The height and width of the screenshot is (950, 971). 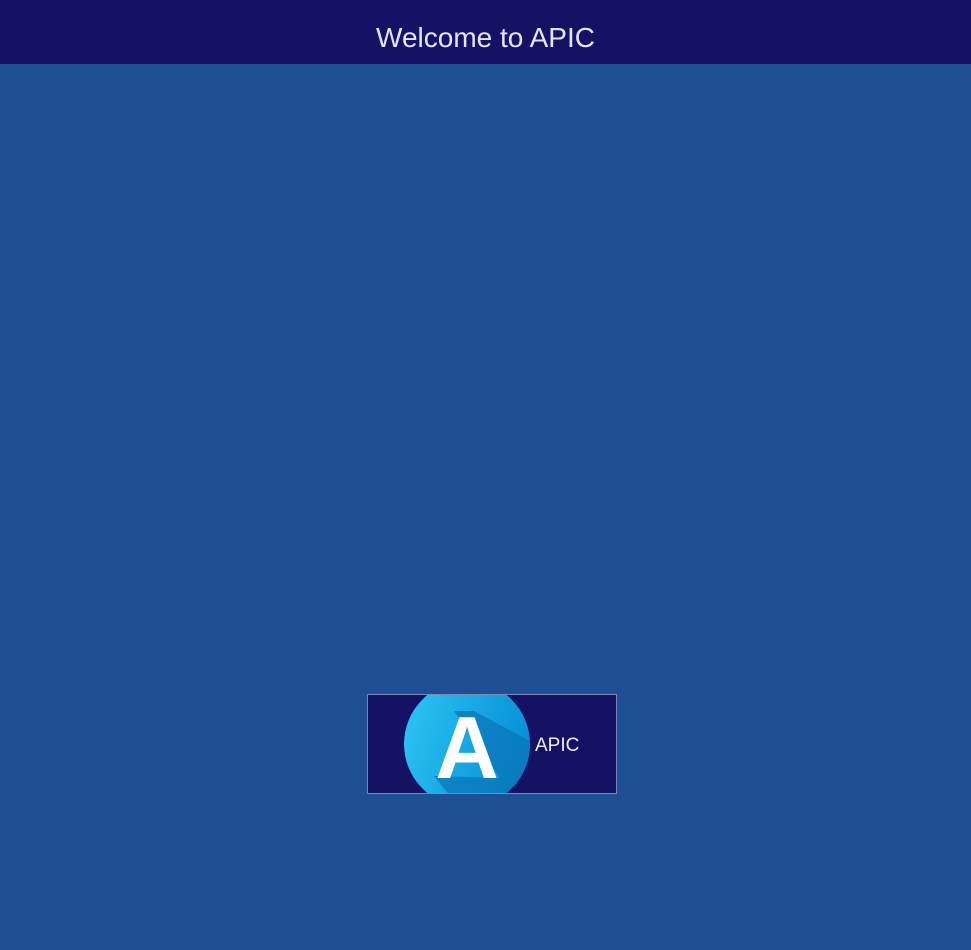 What do you see at coordinates (485, 37) in the screenshot?
I see `page-title: Welcome to APIC` at bounding box center [485, 37].